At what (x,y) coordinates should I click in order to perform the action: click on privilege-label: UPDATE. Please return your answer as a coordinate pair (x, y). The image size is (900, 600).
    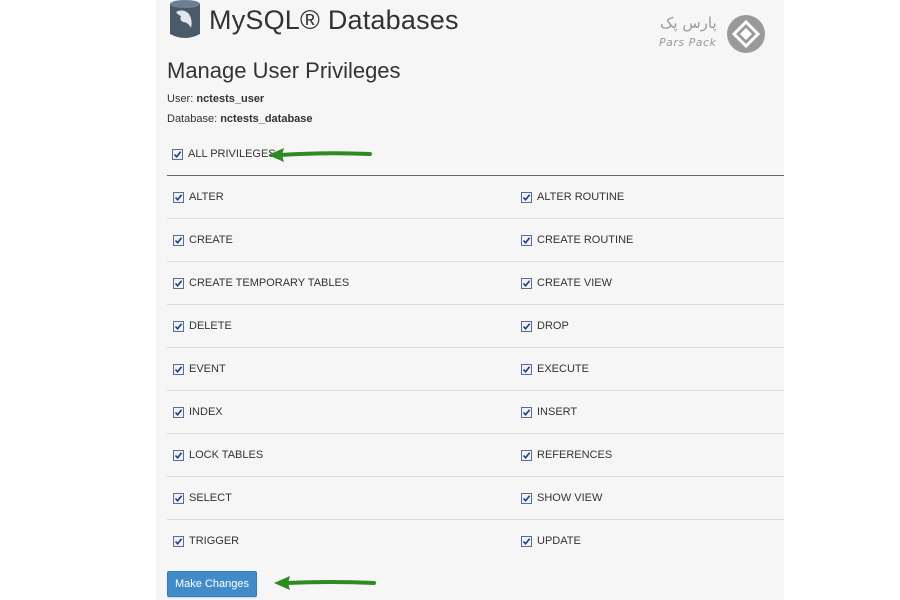
    Looking at the image, I should click on (559, 541).